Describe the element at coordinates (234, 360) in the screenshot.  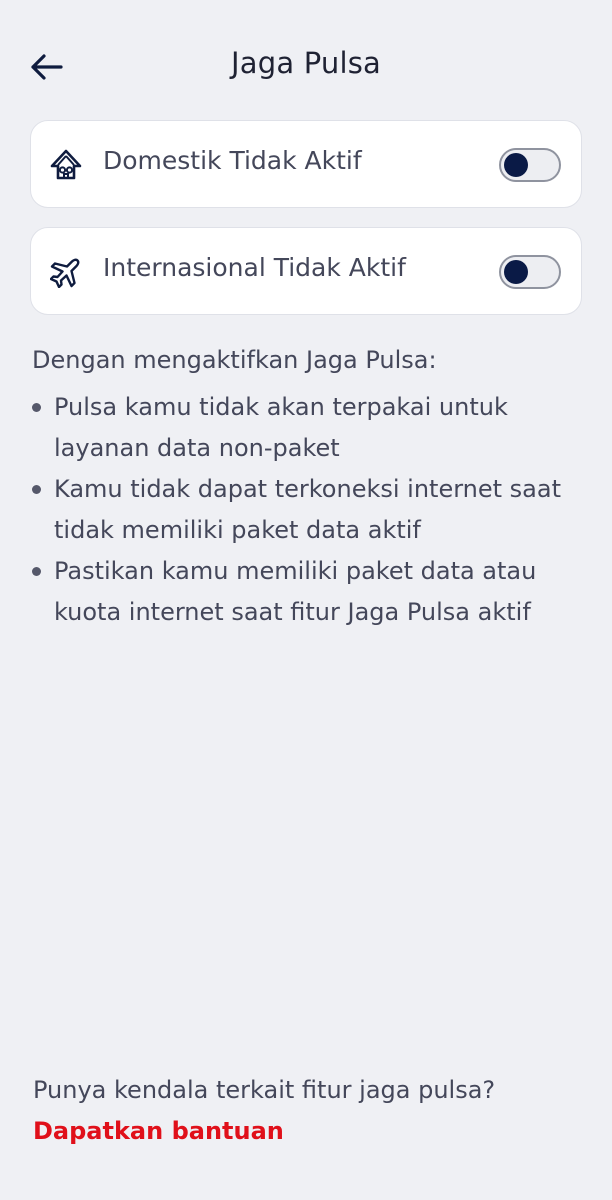
I see `info-intro: Dengan mengaktifkan Jaga Pulsa:` at that location.